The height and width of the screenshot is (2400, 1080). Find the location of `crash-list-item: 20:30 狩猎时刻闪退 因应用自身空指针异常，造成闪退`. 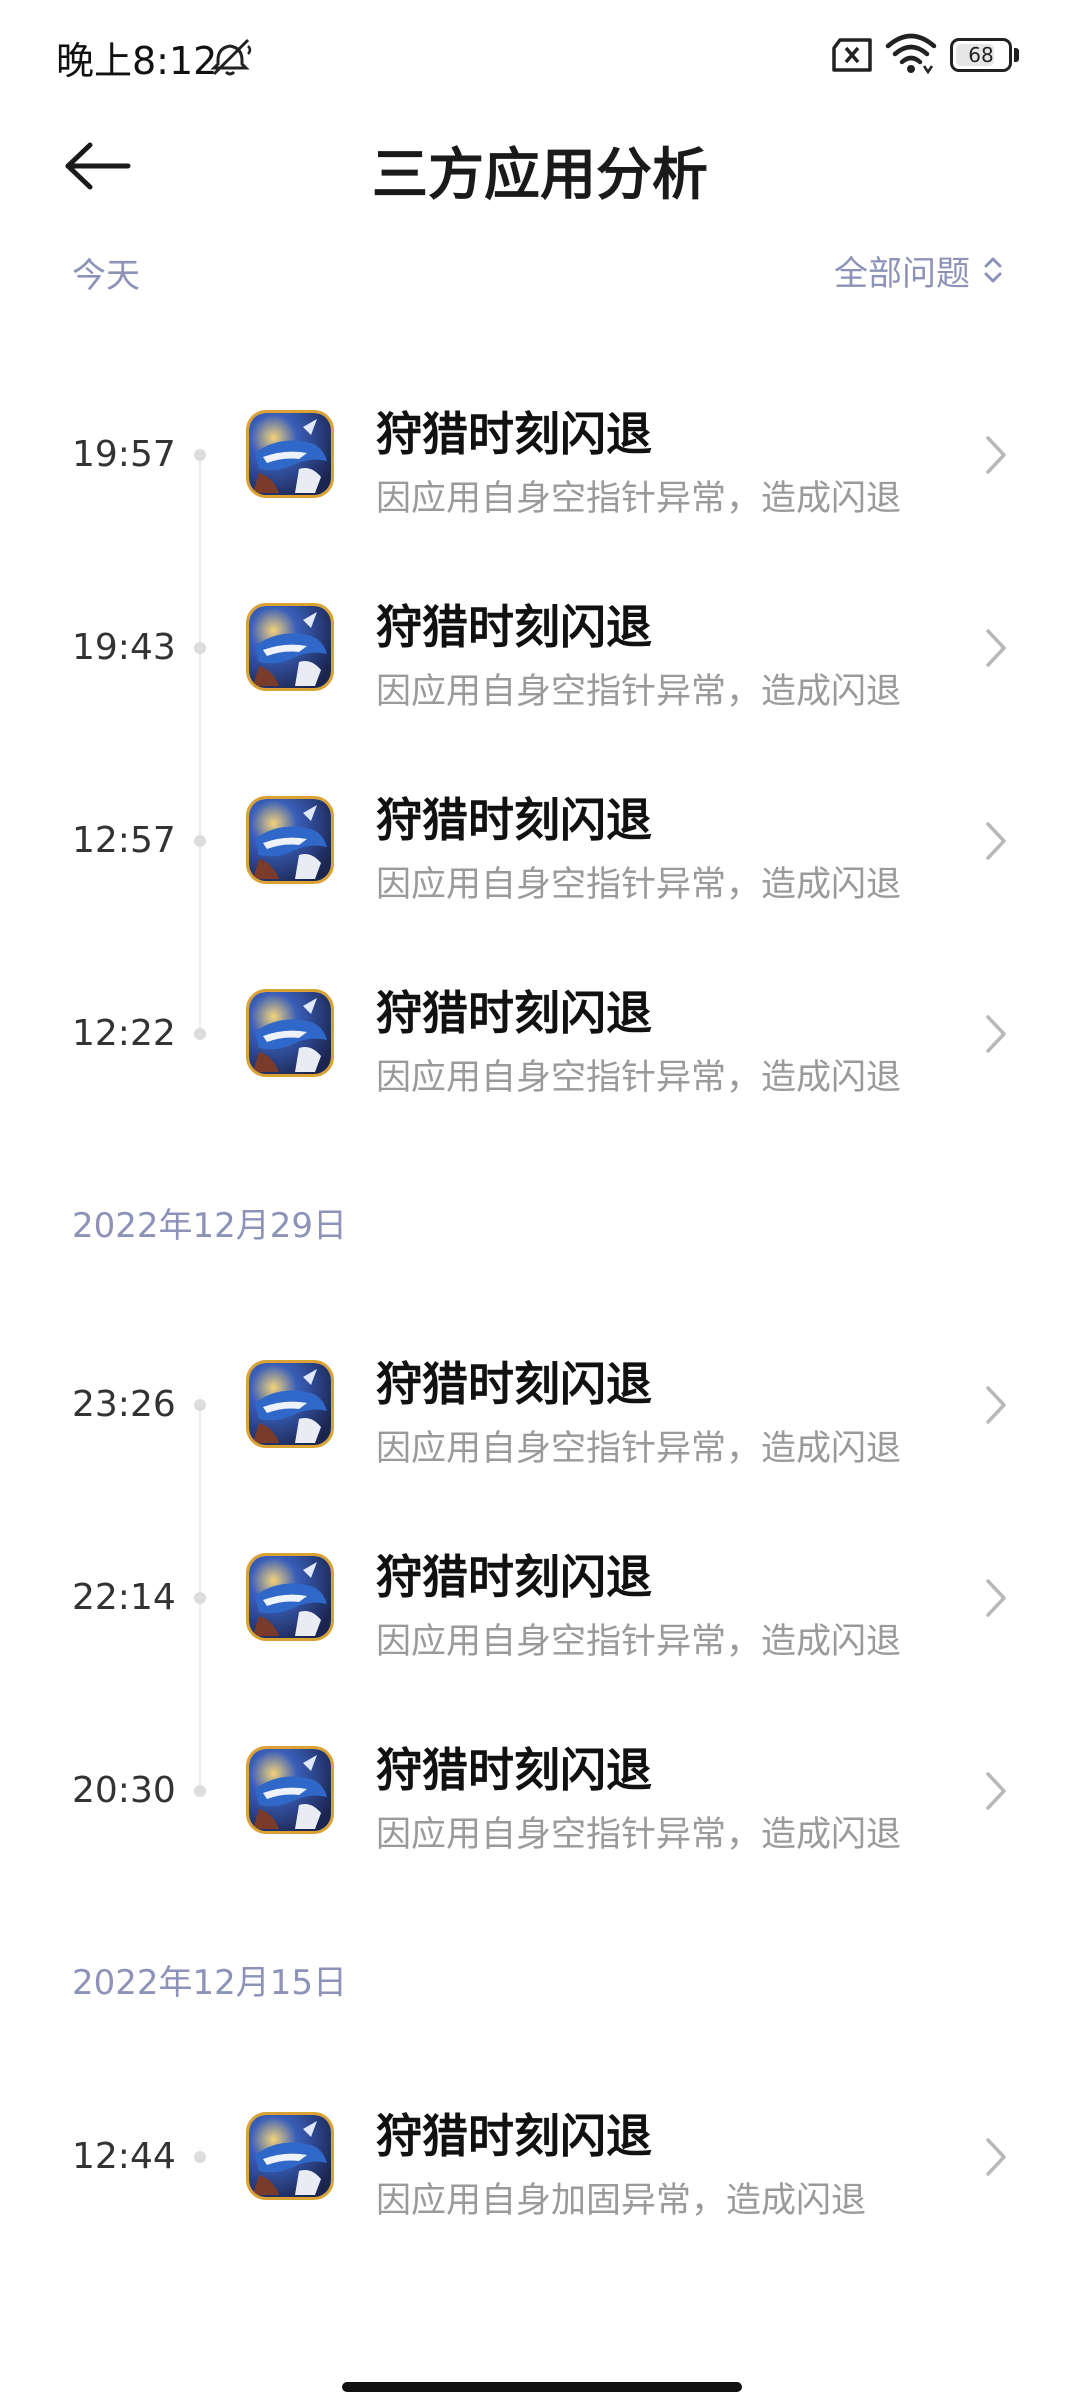

crash-list-item: 20:30 狩猎时刻闪退 因应用自身空指针异常，造成闪退 is located at coordinates (540, 1791).